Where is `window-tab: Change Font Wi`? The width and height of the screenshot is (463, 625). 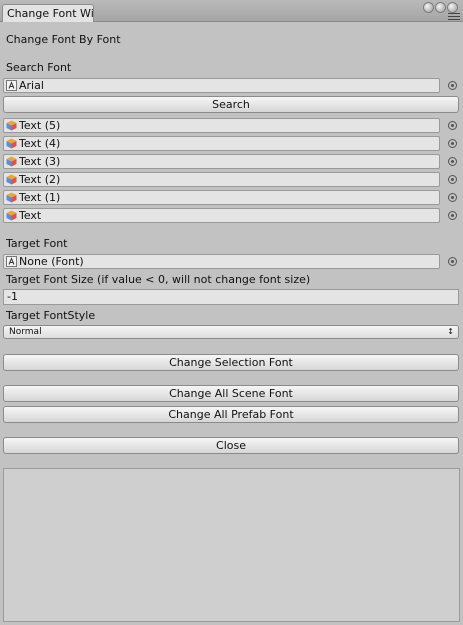
window-tab: Change Font Wi is located at coordinates (48, 13).